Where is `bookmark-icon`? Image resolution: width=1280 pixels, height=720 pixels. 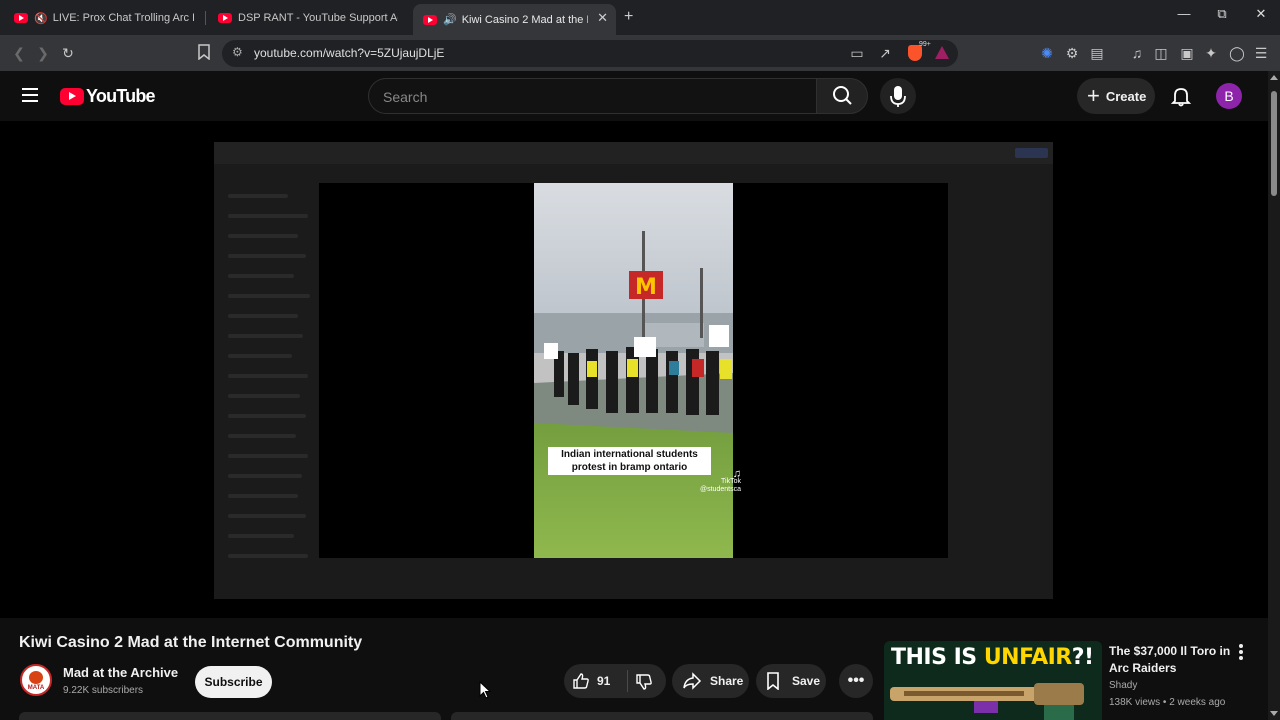 bookmark-icon is located at coordinates (204, 53).